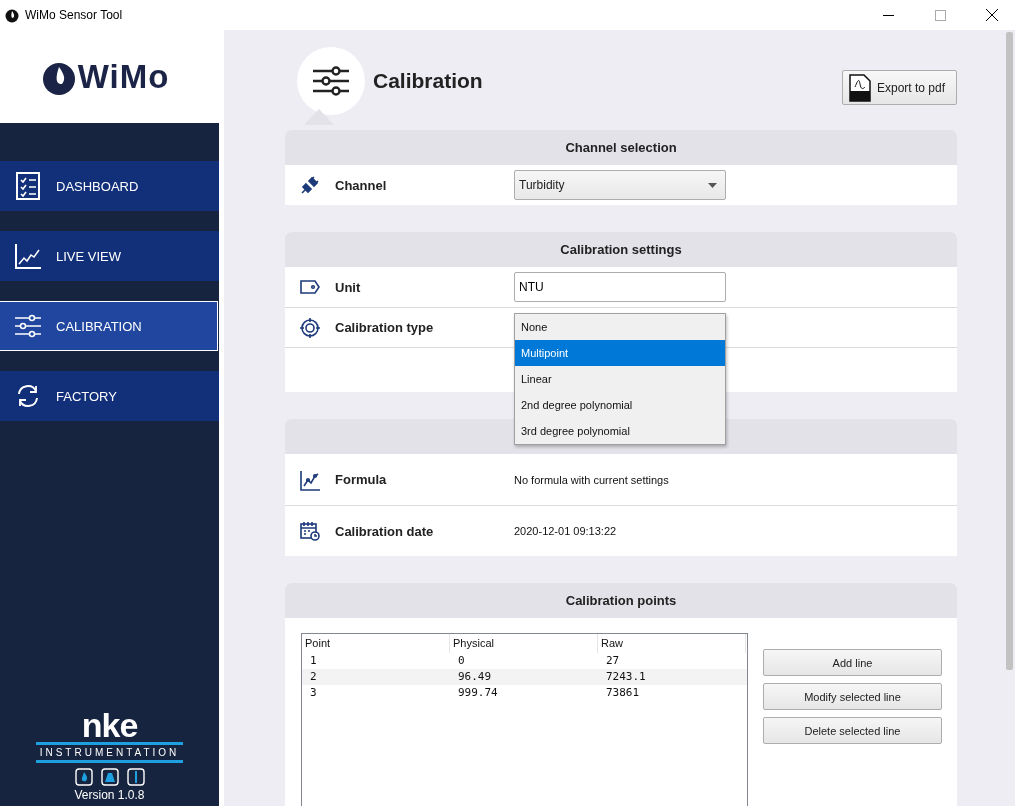 This screenshot has height=806, width=1015. Describe the element at coordinates (361, 479) in the screenshot. I see `row-label: Formula` at that location.